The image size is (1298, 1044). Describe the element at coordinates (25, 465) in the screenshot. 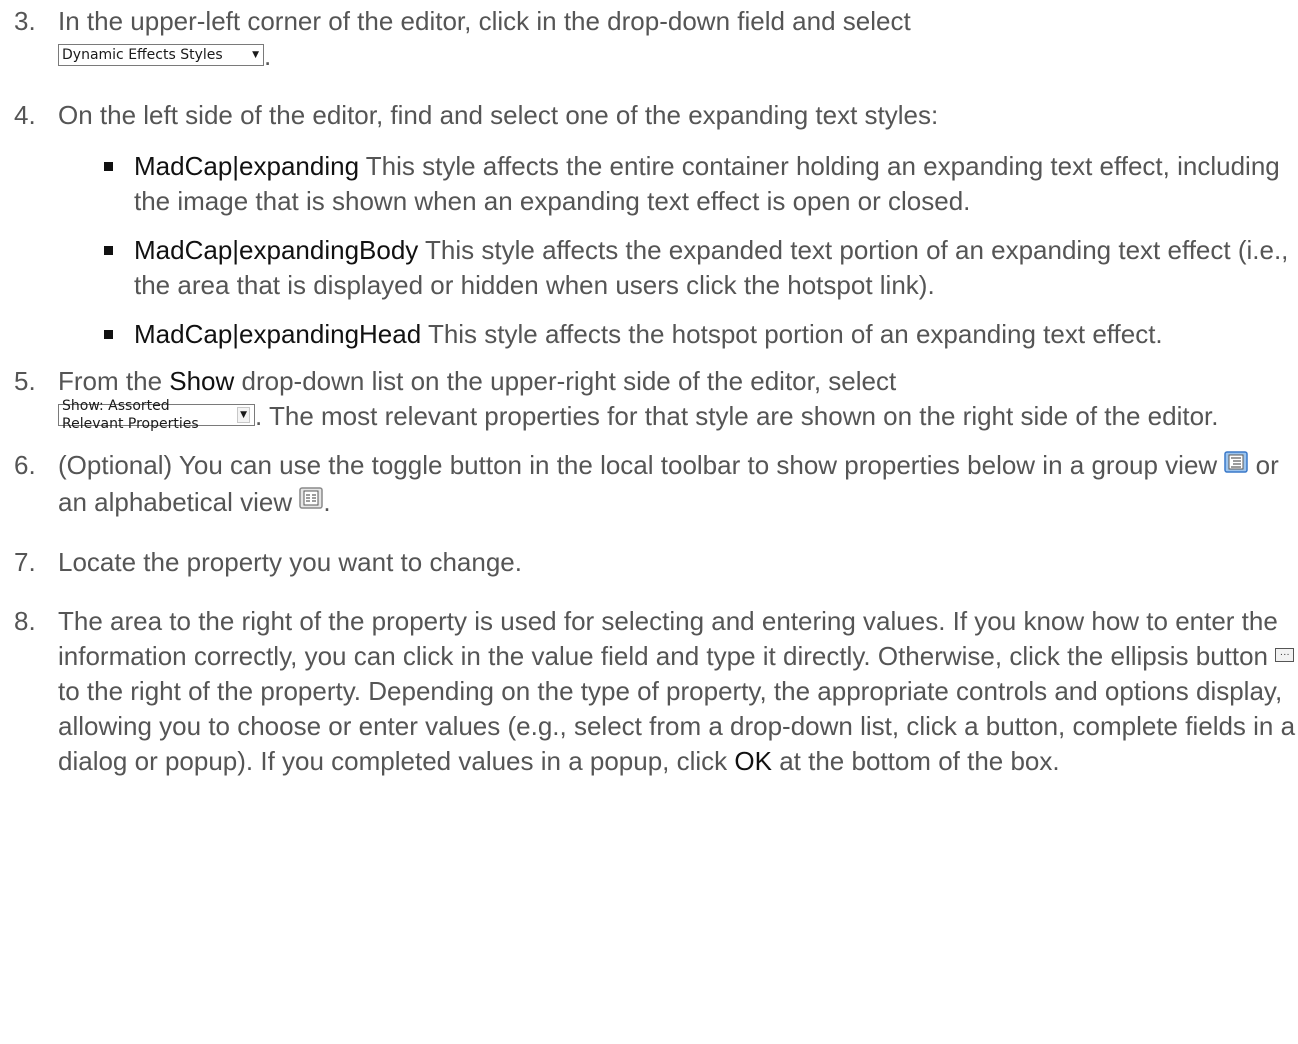

I see `step-number: 6.` at that location.